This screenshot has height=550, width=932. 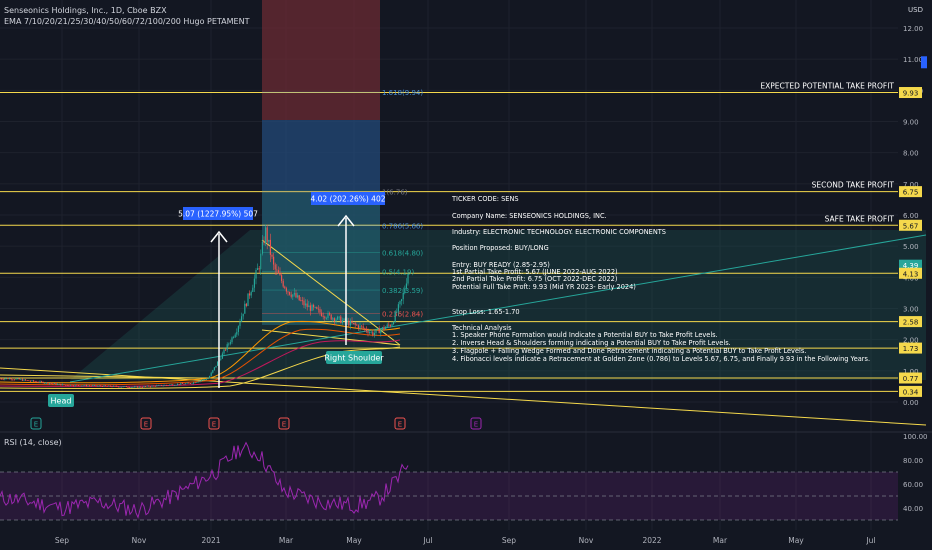 What do you see at coordinates (402, 314) in the screenshot?
I see `fib-label: 0.236(2.84)` at bounding box center [402, 314].